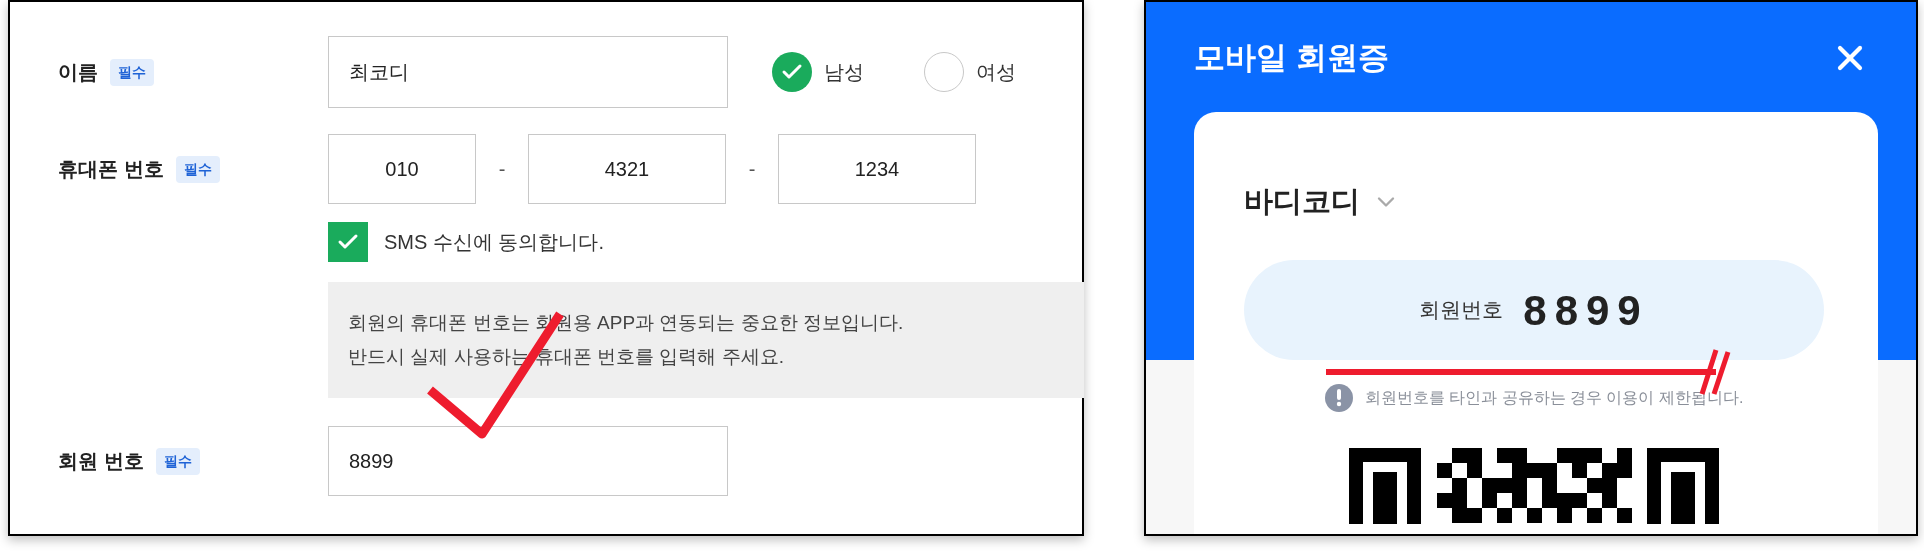 The image size is (1924, 552). Describe the element at coordinates (78, 72) in the screenshot. I see `field-label: 이름` at that location.